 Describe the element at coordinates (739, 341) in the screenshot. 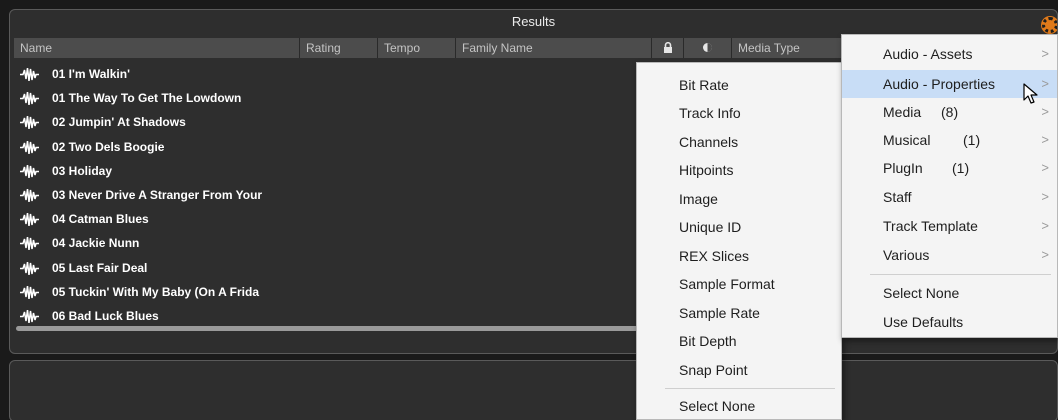

I see `menu-item-bit-depth: Bit Depth` at that location.